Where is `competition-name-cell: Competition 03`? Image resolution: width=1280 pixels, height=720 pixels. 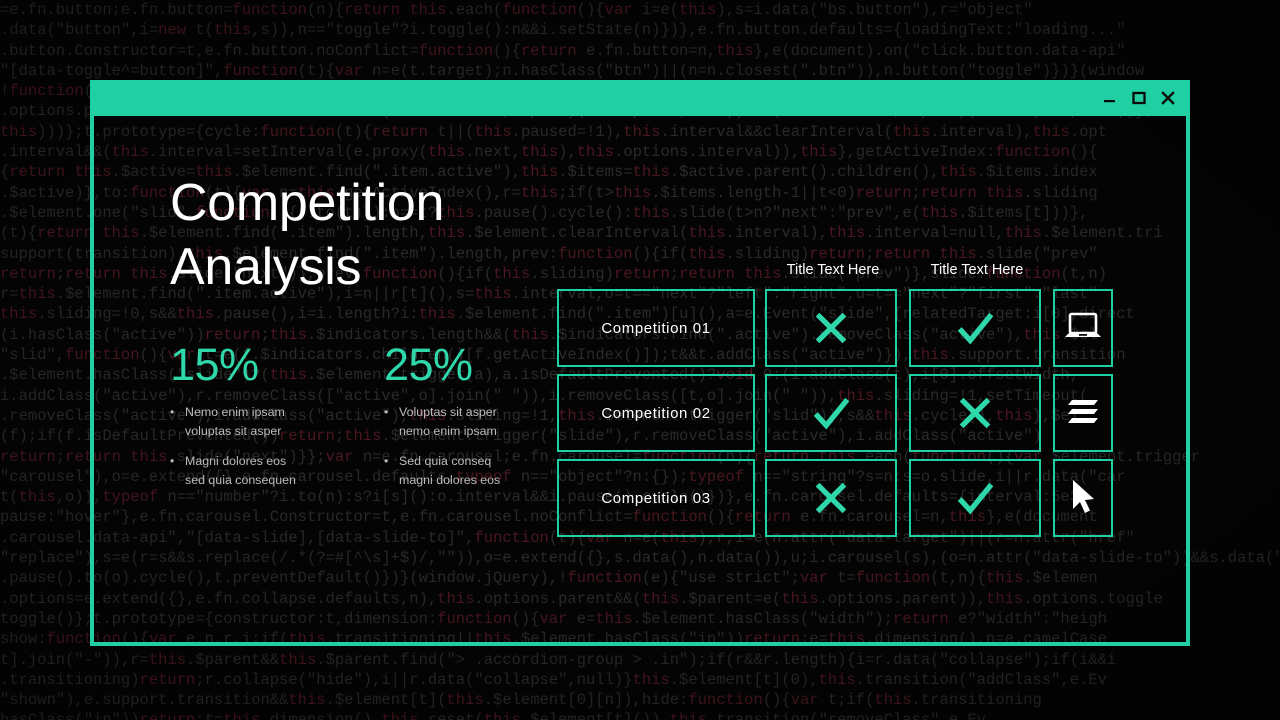 competition-name-cell: Competition 03 is located at coordinates (656, 498).